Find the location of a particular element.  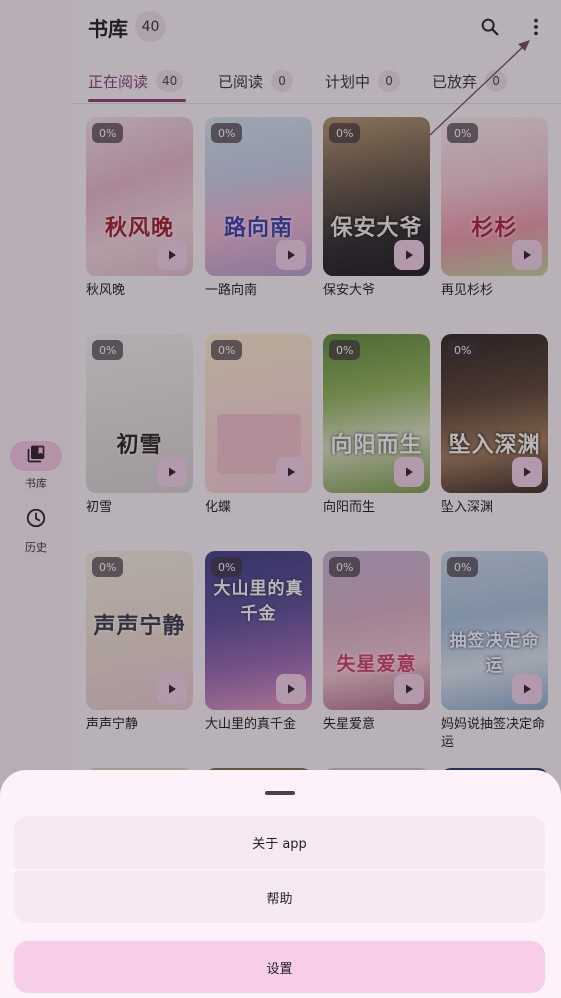

about-app-button: 关于 app is located at coordinates (279, 842).